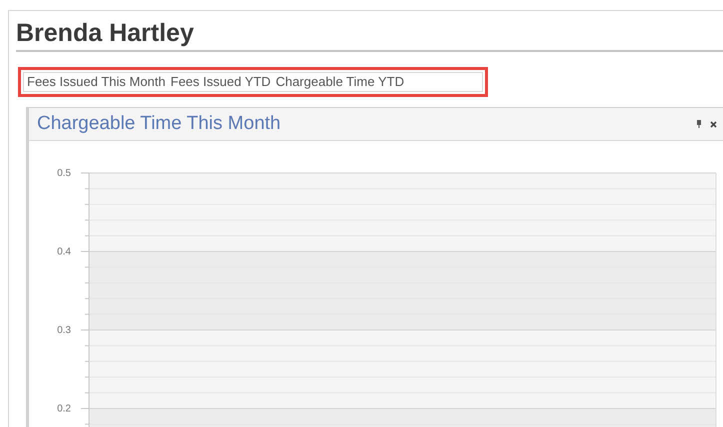  I want to click on tab: Fees Issued YTD, so click(220, 82).